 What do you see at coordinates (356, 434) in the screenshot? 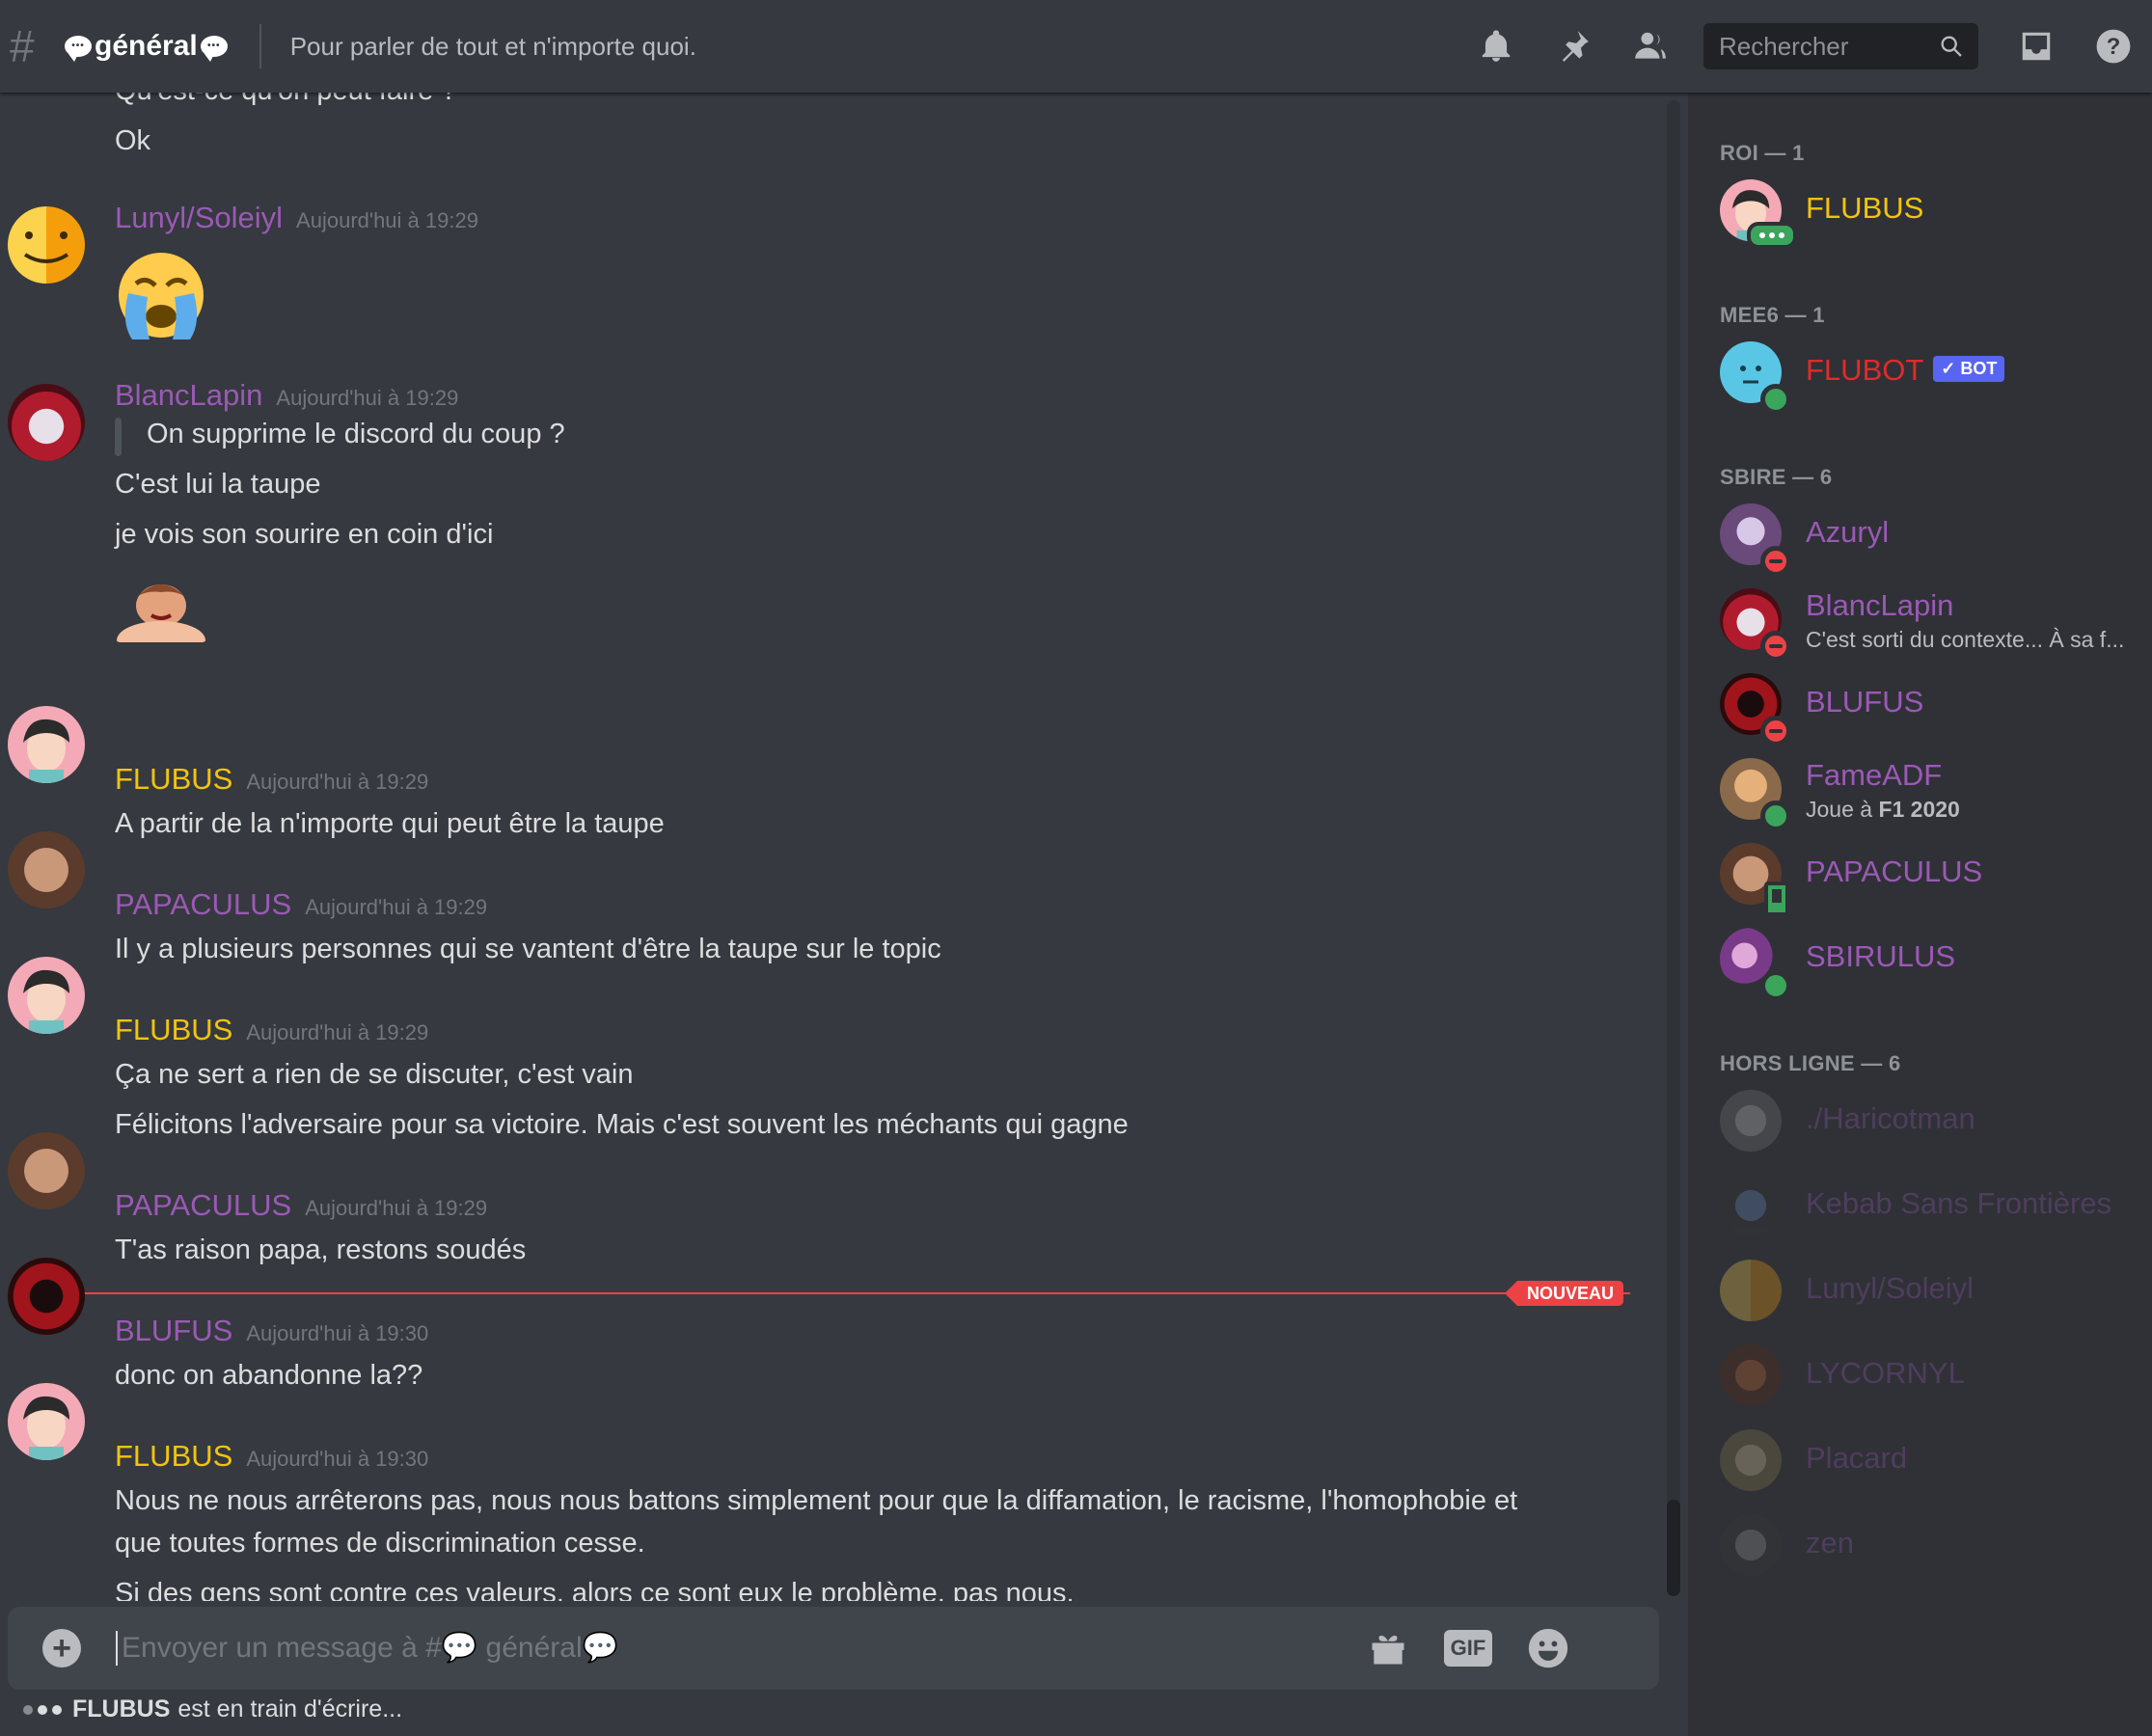
I see `quoted-text: On supprime le discord du coup ?` at bounding box center [356, 434].